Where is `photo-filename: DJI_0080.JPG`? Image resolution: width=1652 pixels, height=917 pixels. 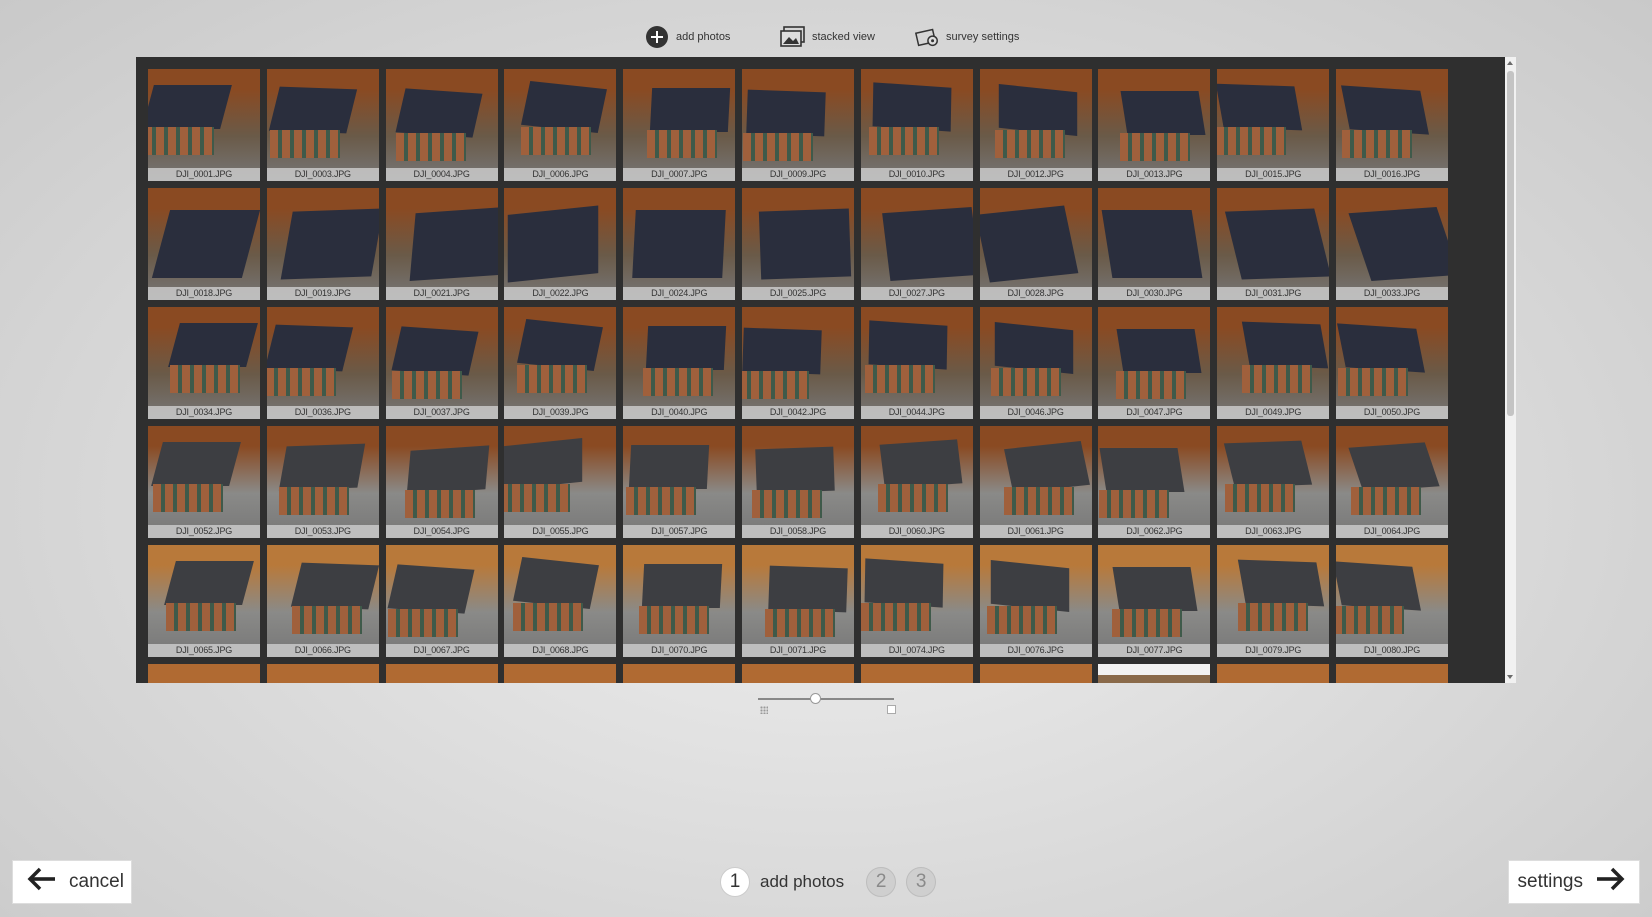
photo-filename: DJI_0080.JPG is located at coordinates (1391, 650).